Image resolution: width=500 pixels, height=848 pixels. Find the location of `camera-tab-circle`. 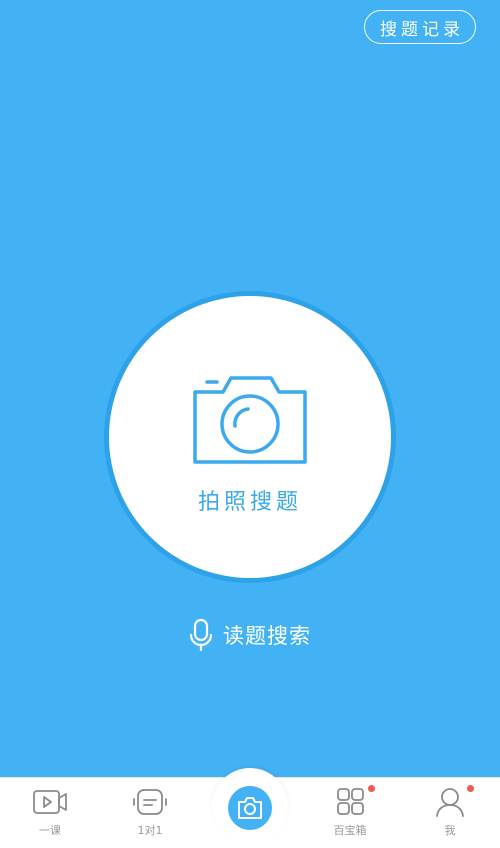

camera-tab-circle is located at coordinates (250, 808).